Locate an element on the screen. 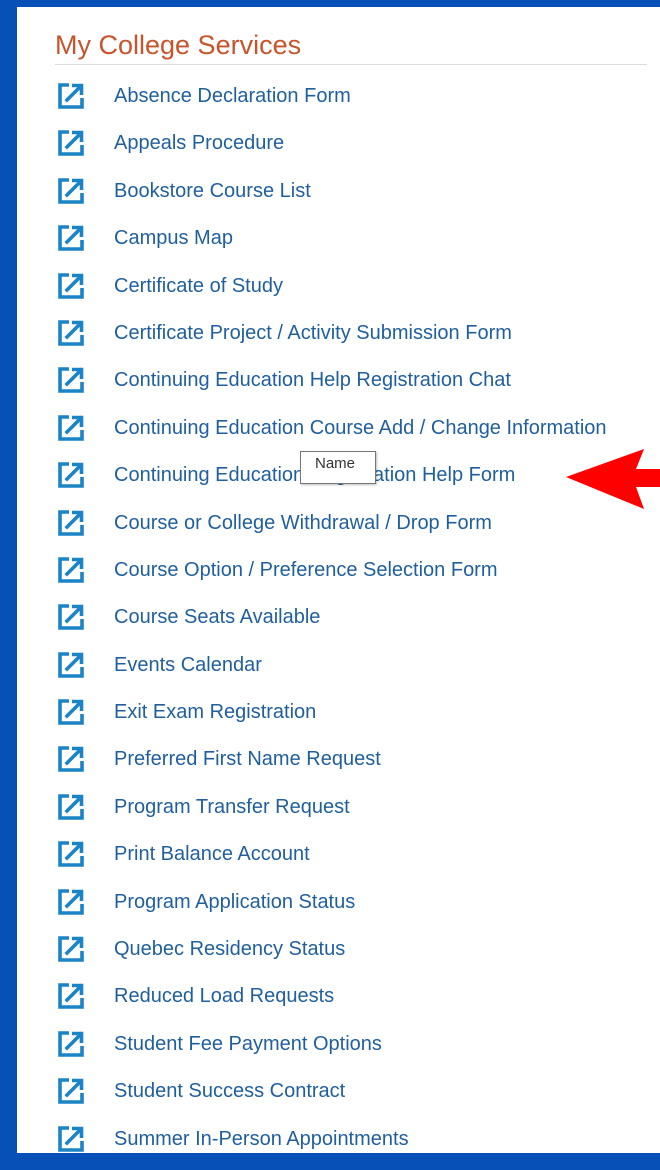  service-link: Reduced Load Requests is located at coordinates (224, 996).